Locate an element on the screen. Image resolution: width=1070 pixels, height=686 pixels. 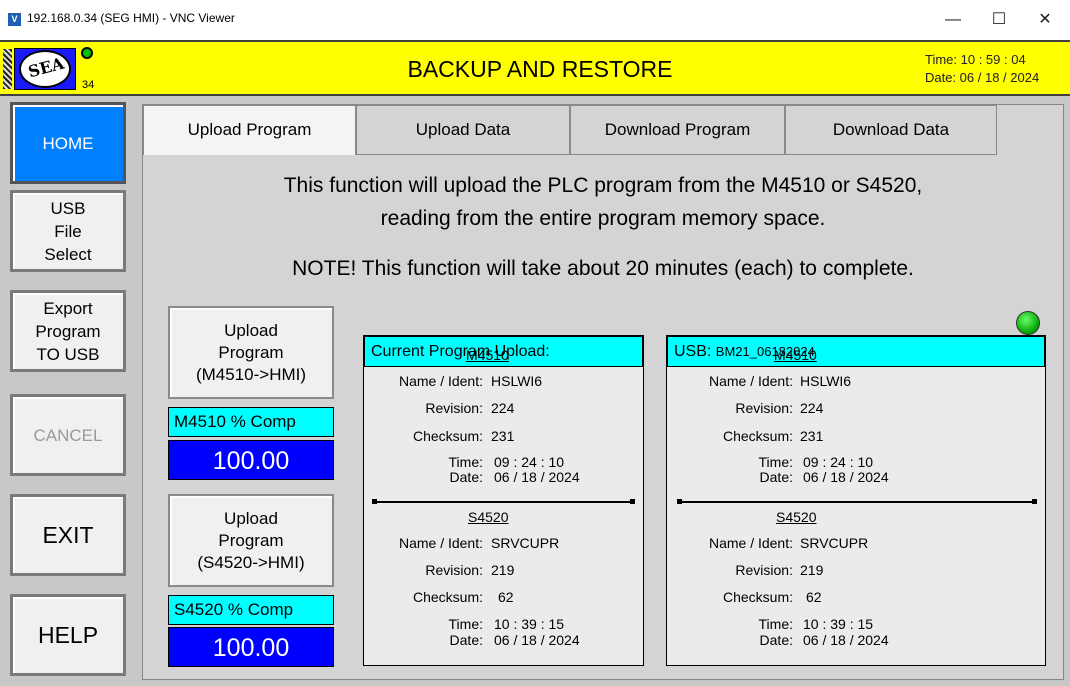
usb-s4520-revision: 219 is located at coordinates (812, 570).